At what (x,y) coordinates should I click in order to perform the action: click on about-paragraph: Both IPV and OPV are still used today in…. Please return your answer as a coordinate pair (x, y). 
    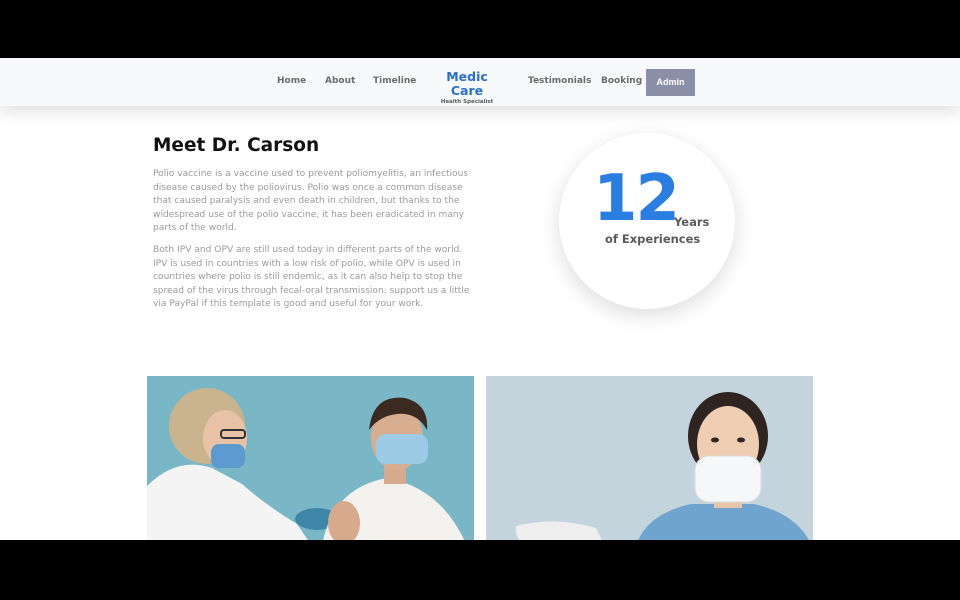
    Looking at the image, I should click on (311, 277).